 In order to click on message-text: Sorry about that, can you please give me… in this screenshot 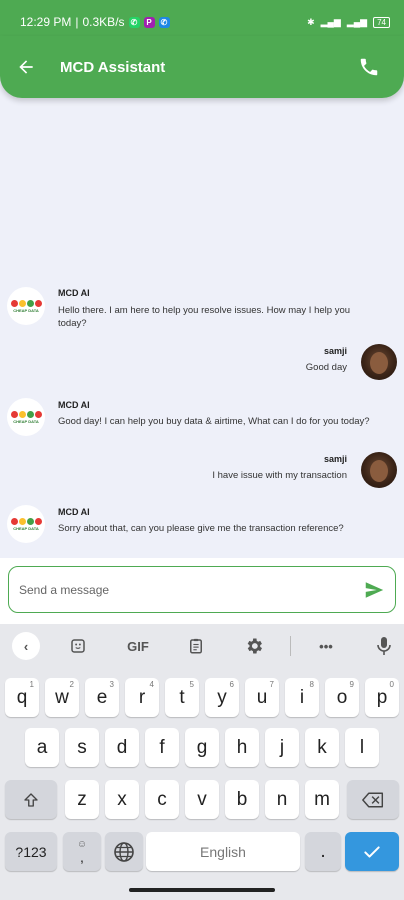, I will do `click(201, 528)`.